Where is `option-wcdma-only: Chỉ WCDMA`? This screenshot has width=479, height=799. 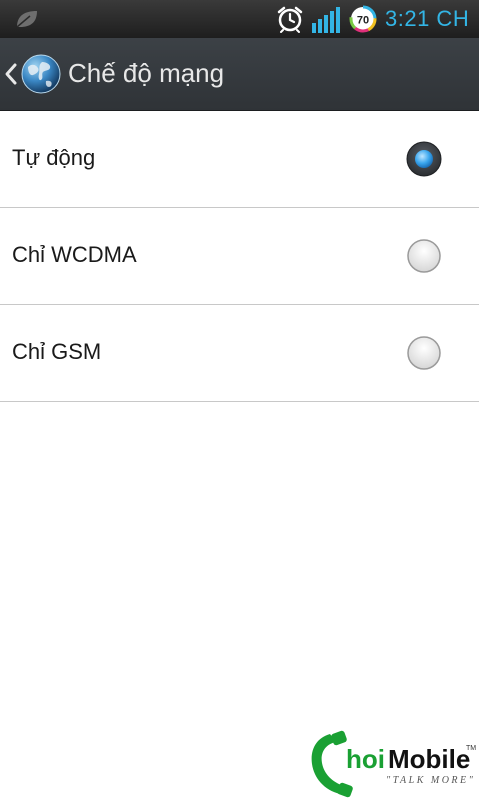 option-wcdma-only: Chỉ WCDMA is located at coordinates (239, 256).